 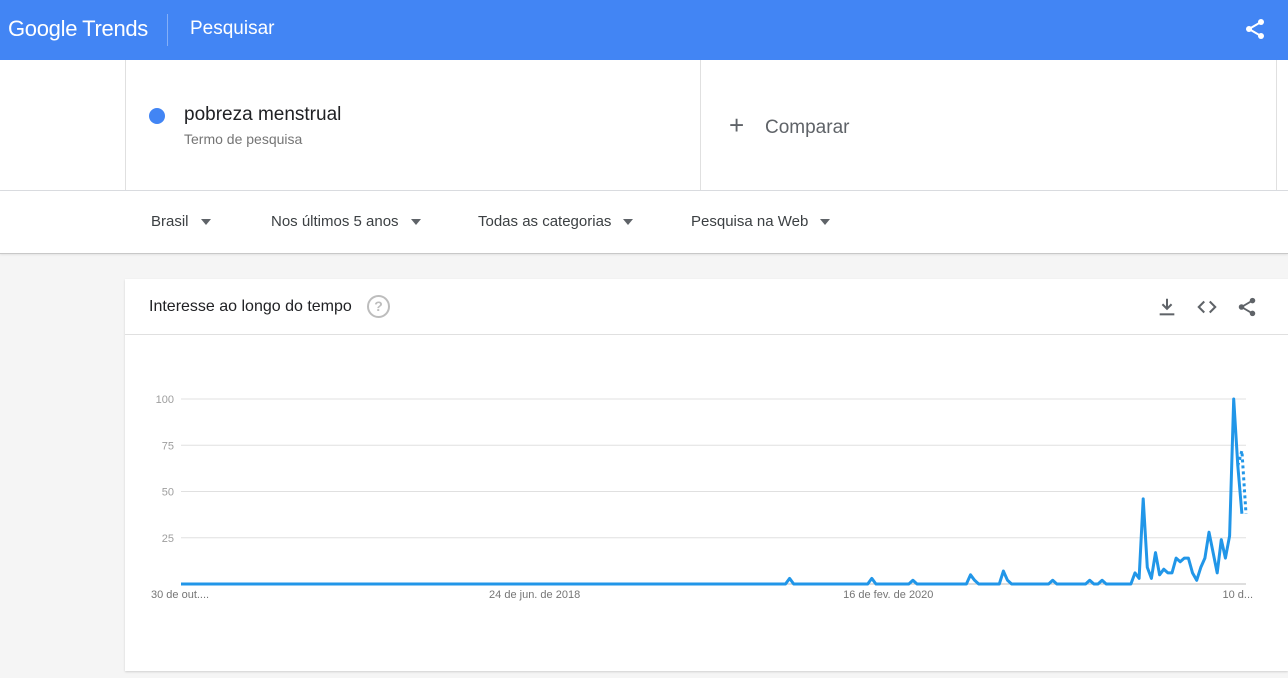 I want to click on search-type-filter-label: Pesquisa na Web, so click(x=750, y=221).